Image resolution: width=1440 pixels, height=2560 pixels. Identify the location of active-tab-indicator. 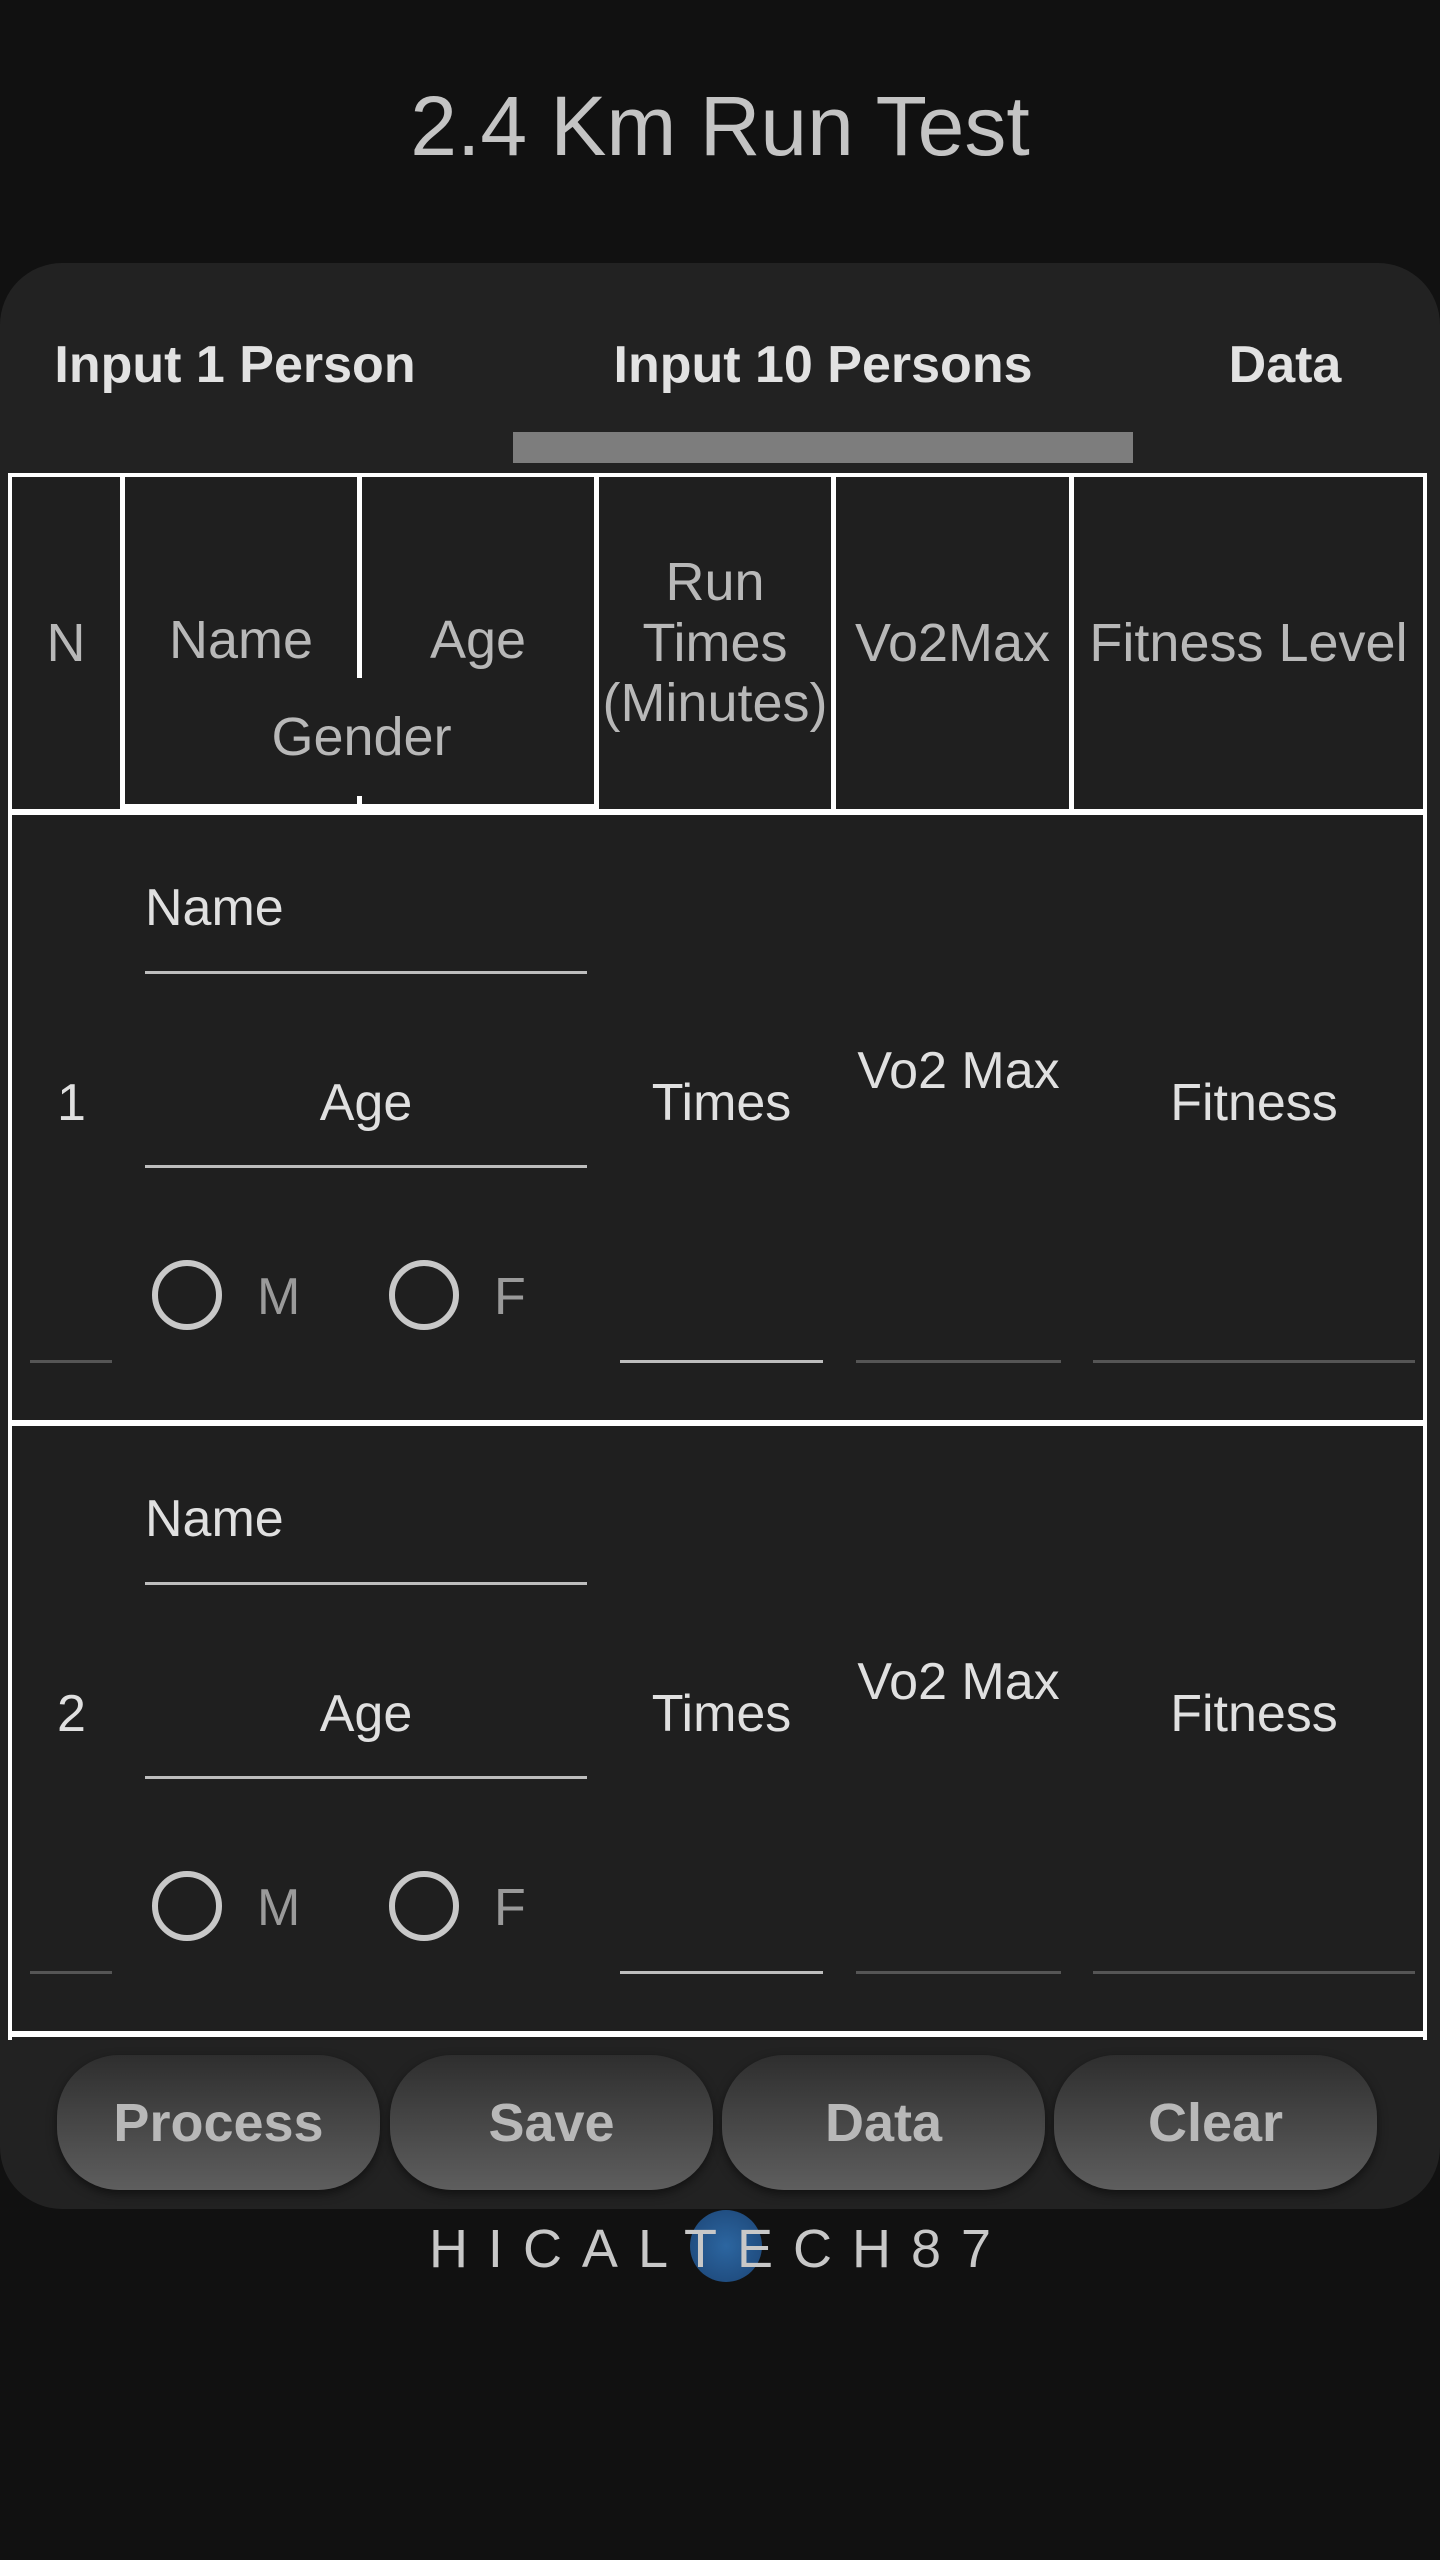
(823, 447).